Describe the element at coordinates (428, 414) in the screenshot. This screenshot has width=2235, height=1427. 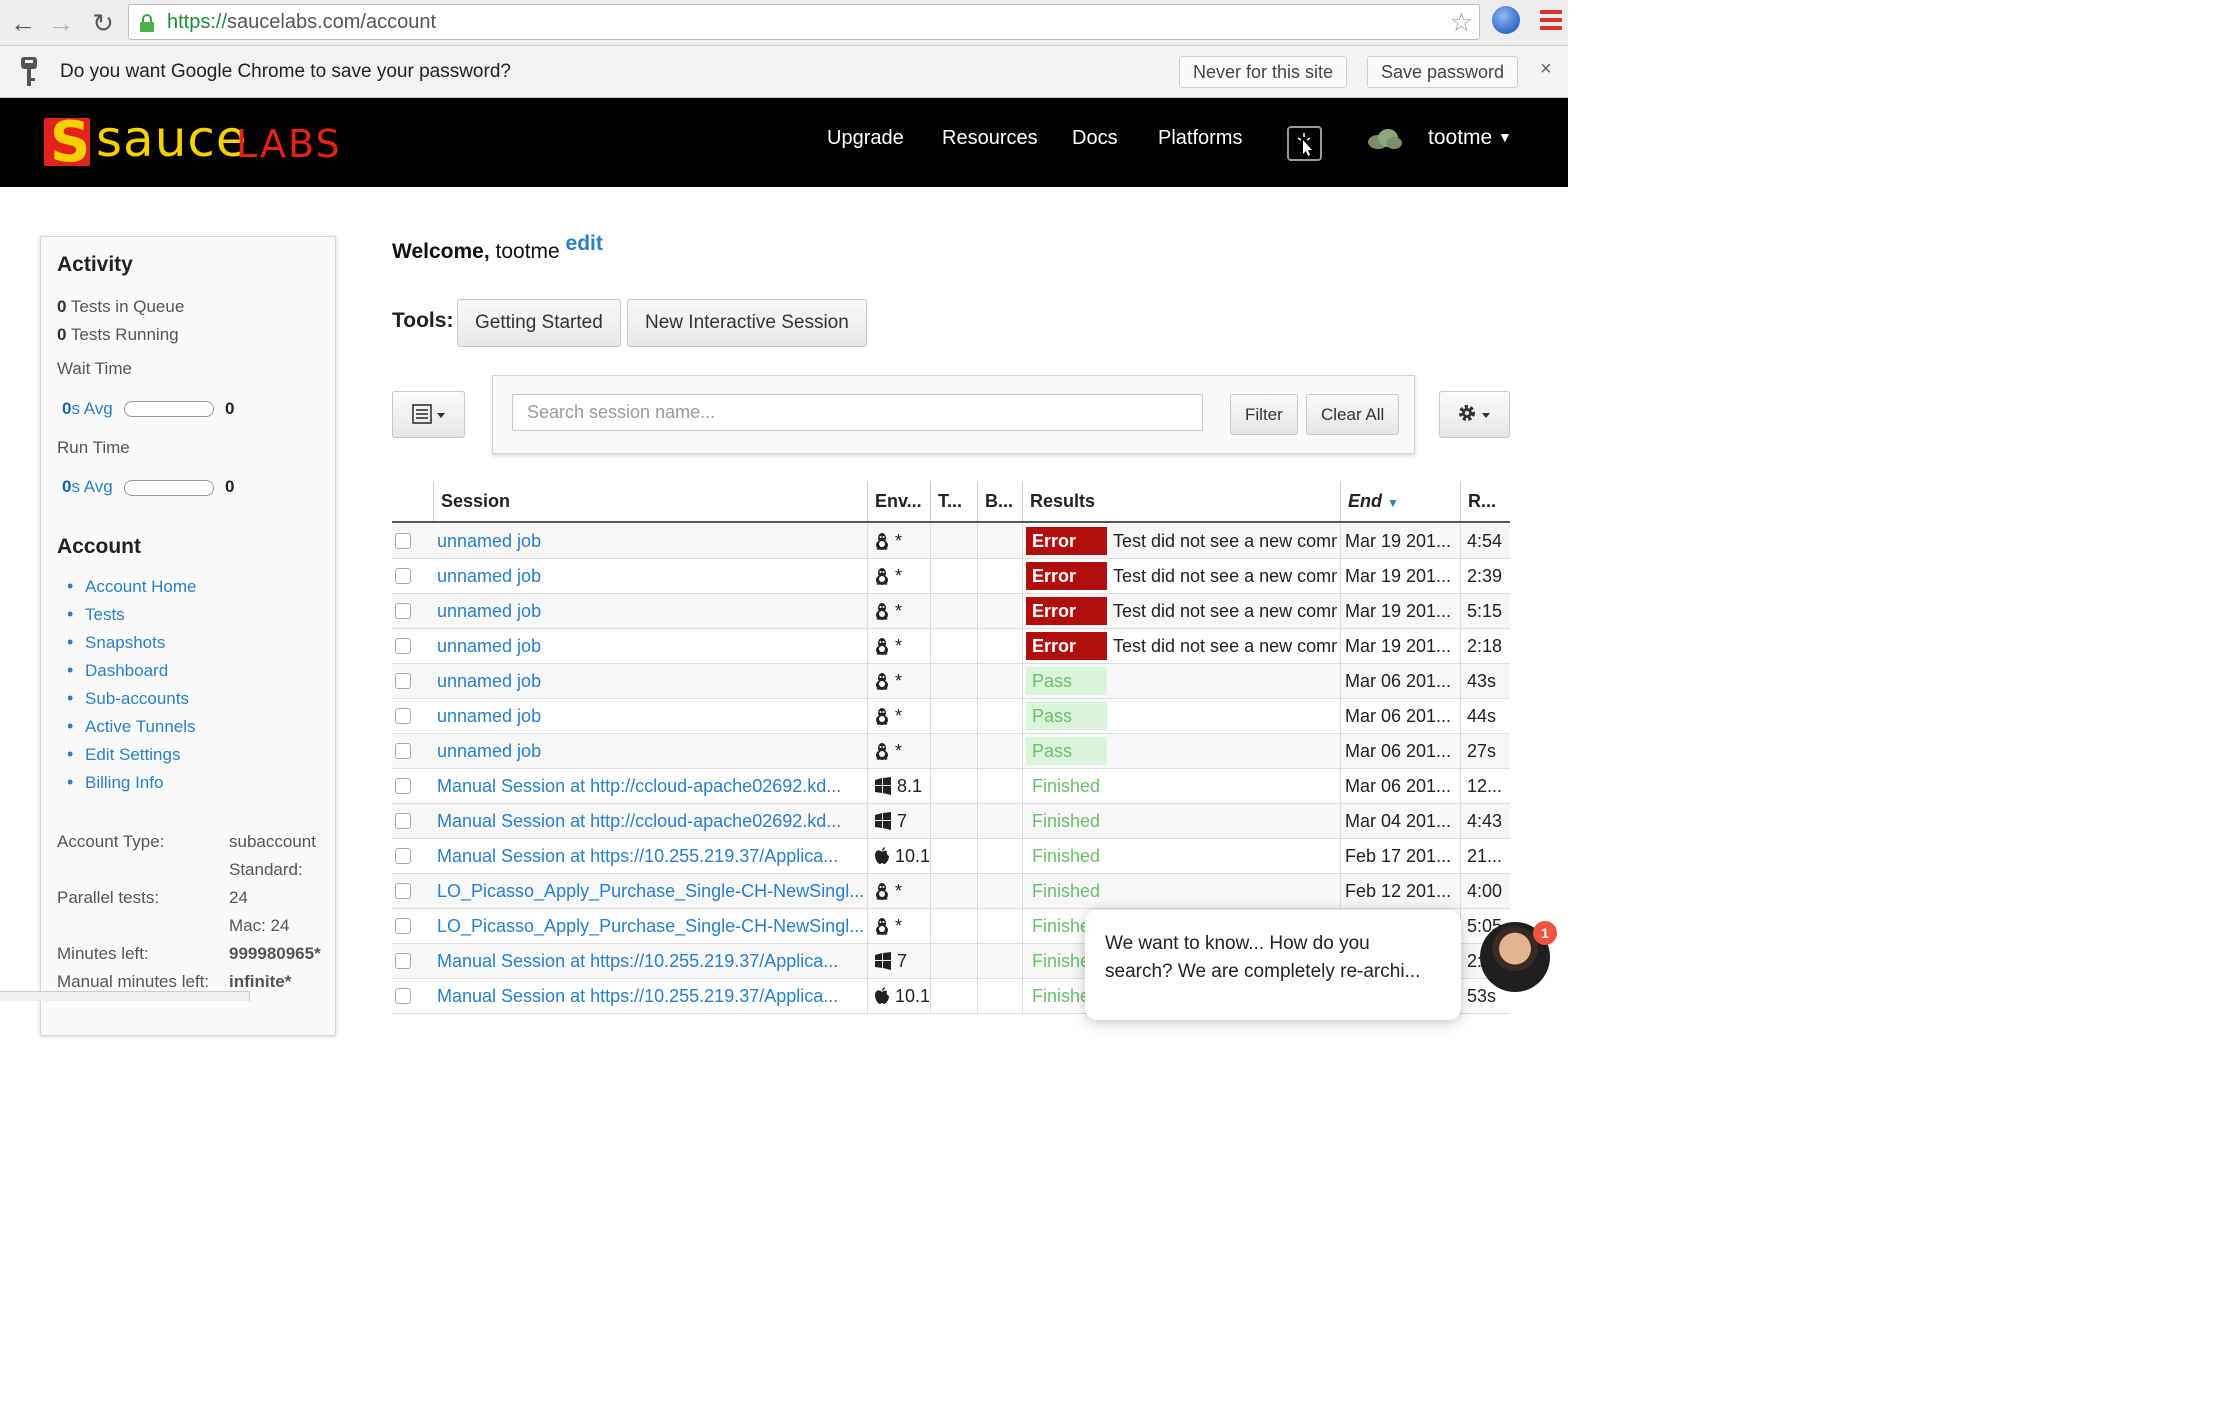
I see `column-view-button` at that location.